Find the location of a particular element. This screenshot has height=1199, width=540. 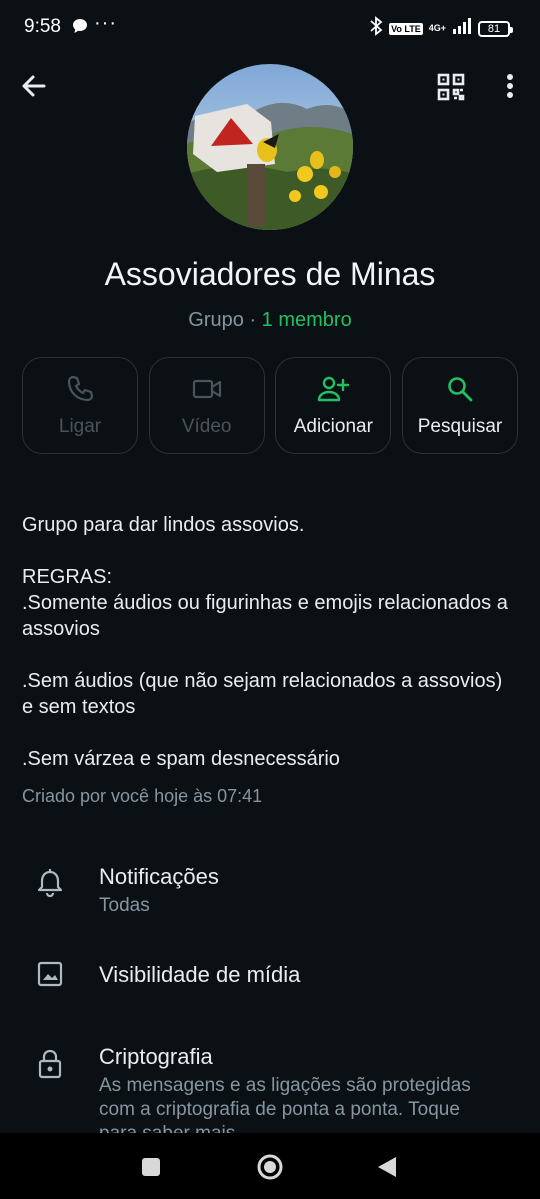

notifications-title: Notificações is located at coordinates (159, 876).